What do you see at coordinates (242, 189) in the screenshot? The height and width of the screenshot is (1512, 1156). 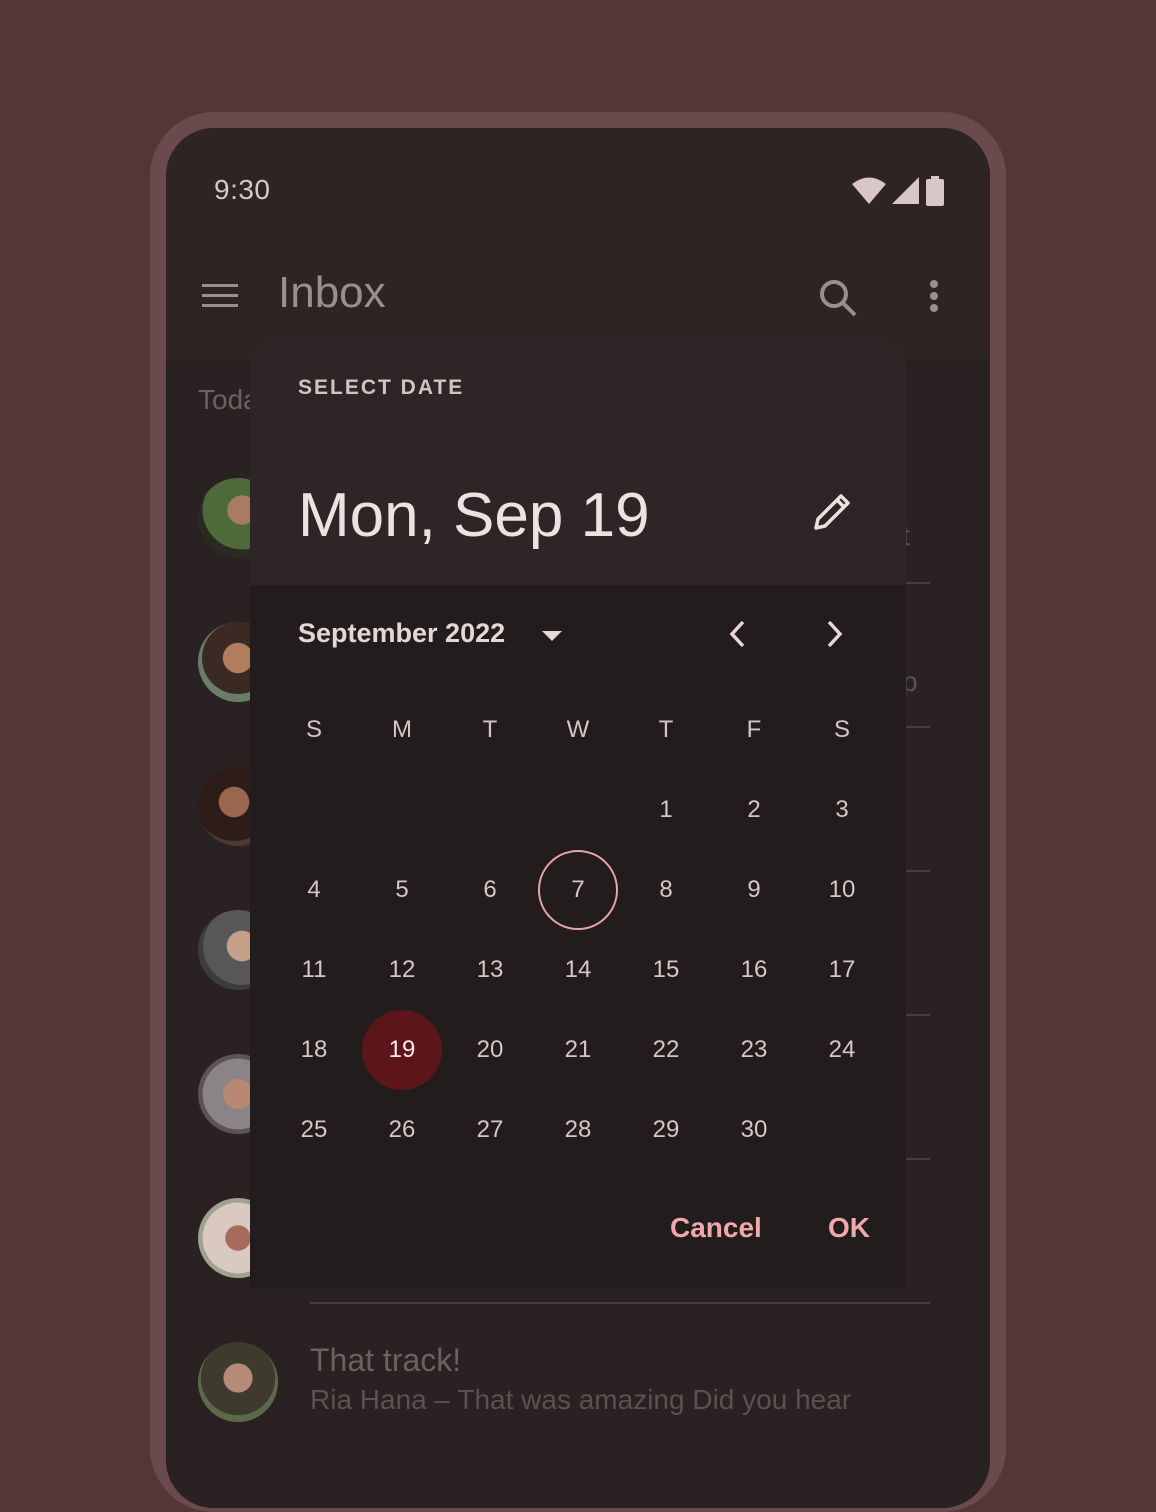 I see `status-time: 9:30` at bounding box center [242, 189].